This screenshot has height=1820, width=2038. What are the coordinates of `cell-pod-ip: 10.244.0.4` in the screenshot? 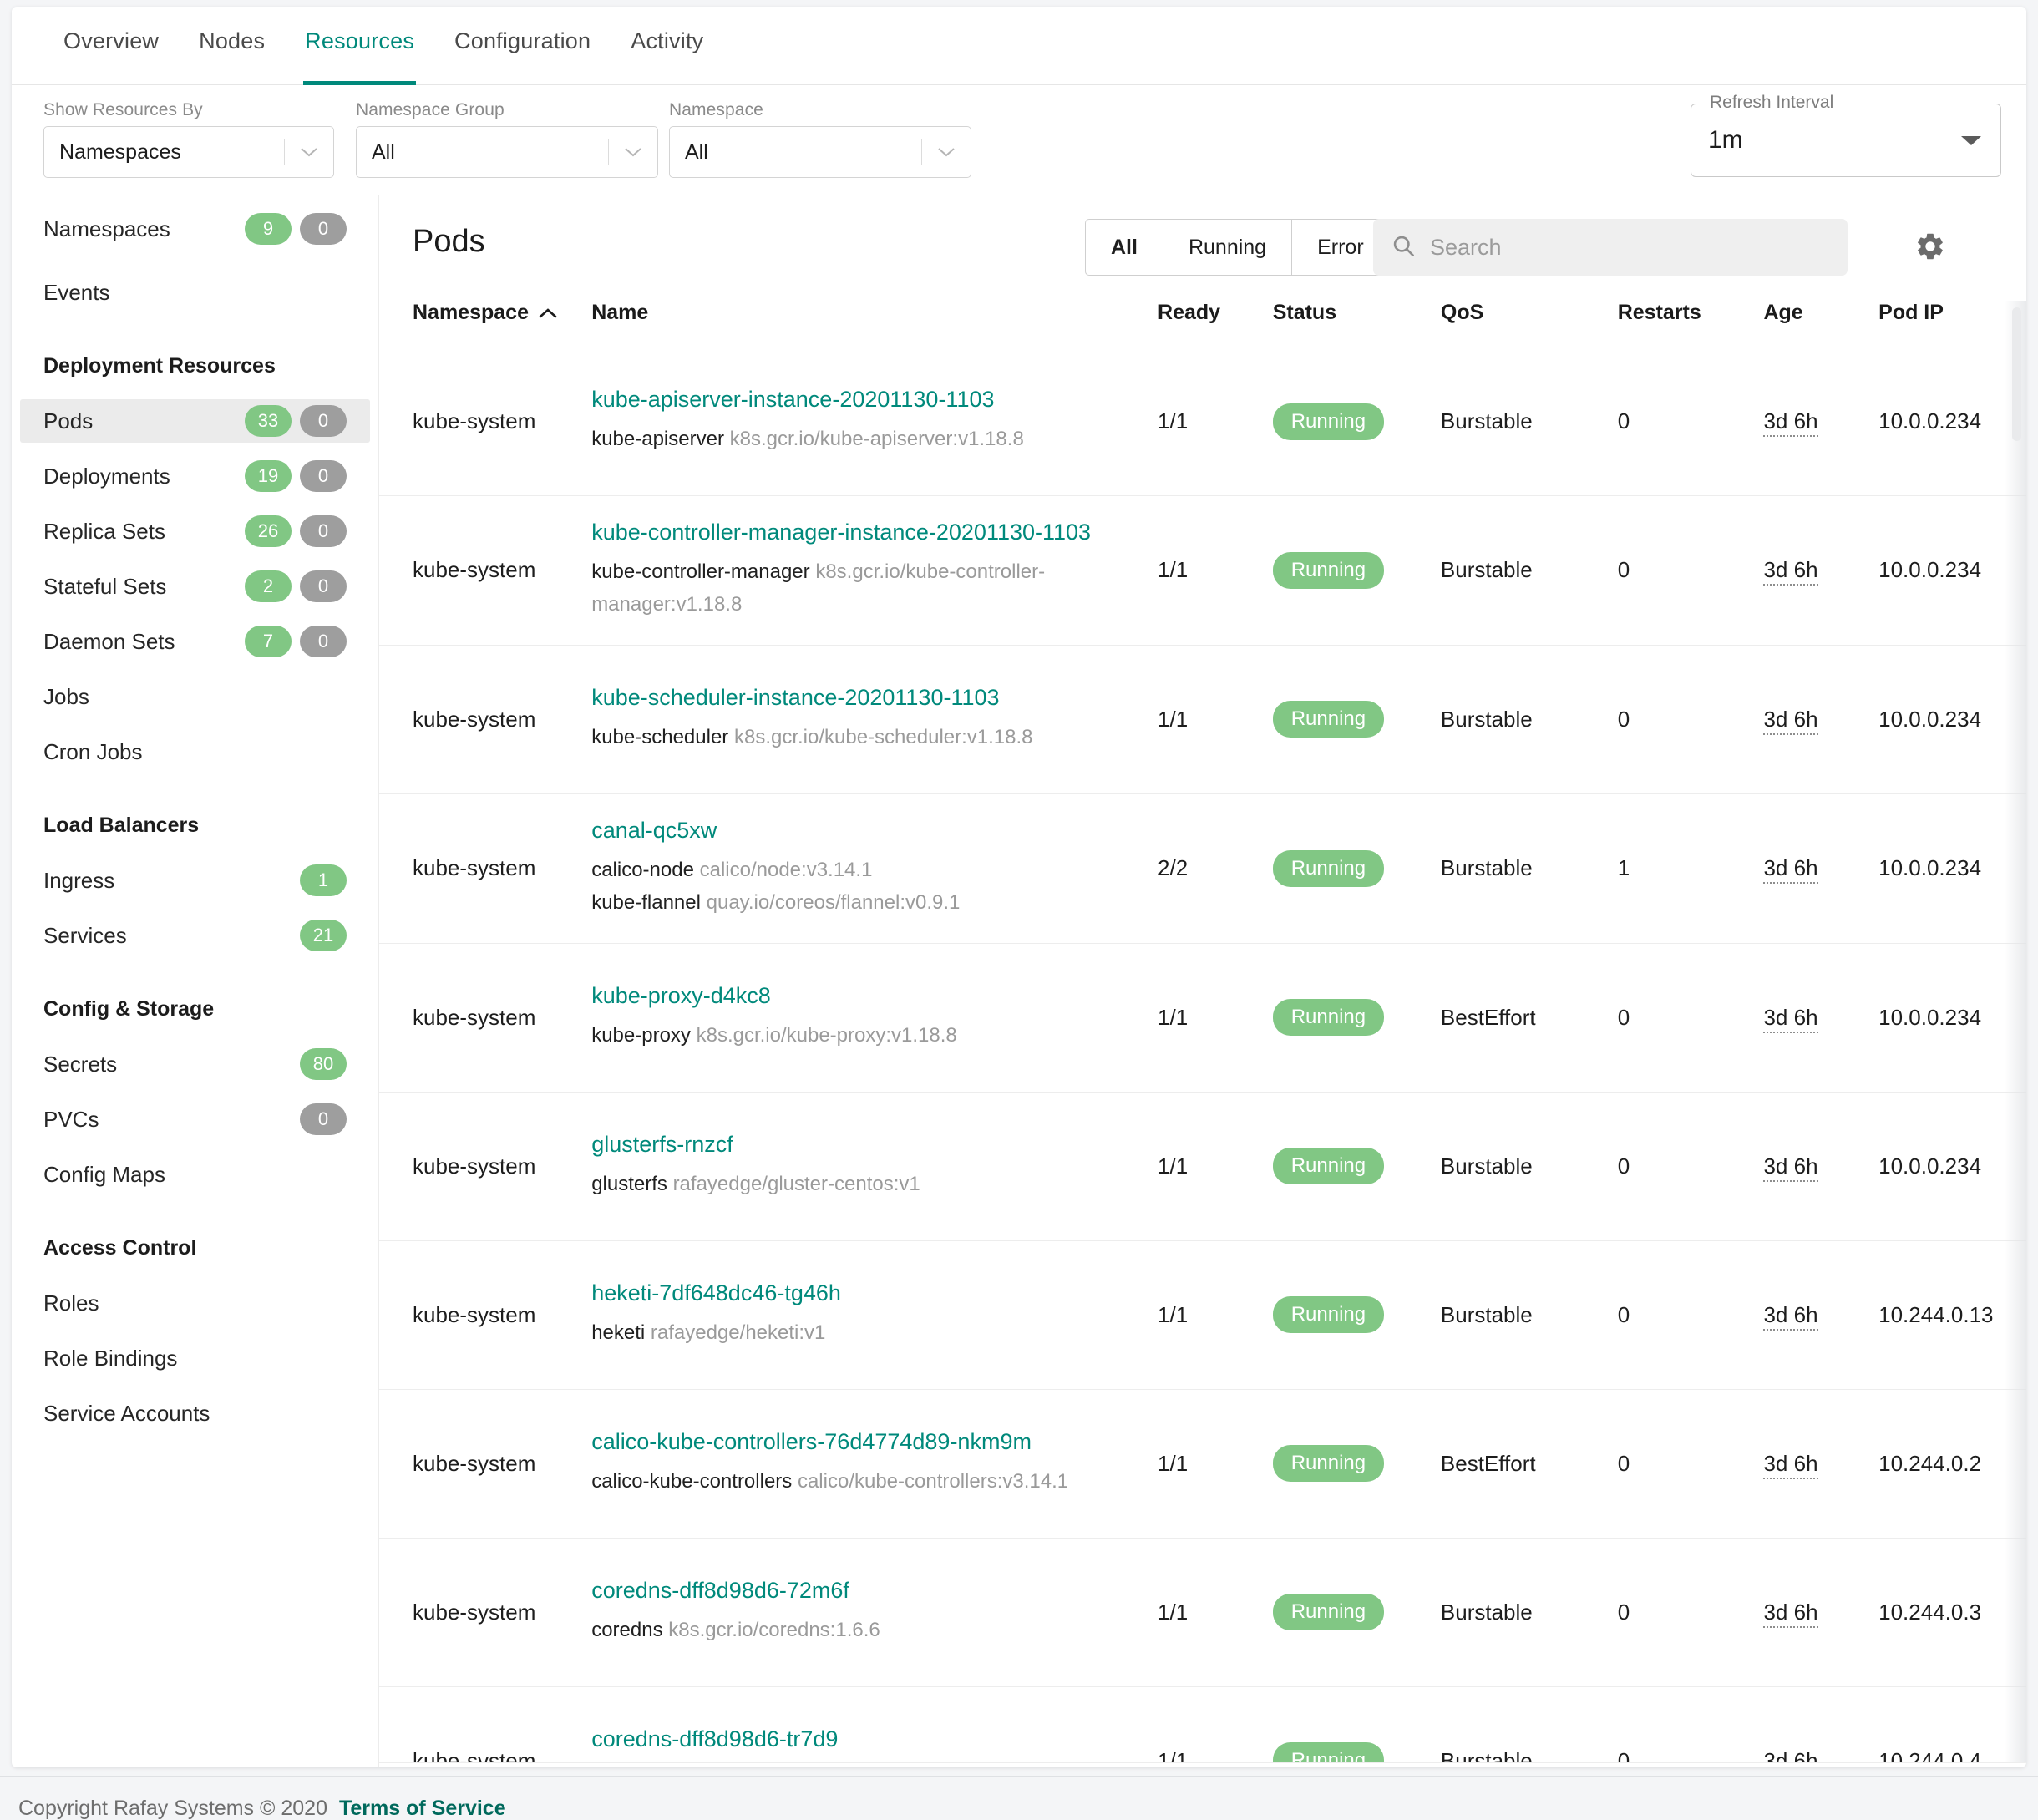 It's located at (1952, 1724).